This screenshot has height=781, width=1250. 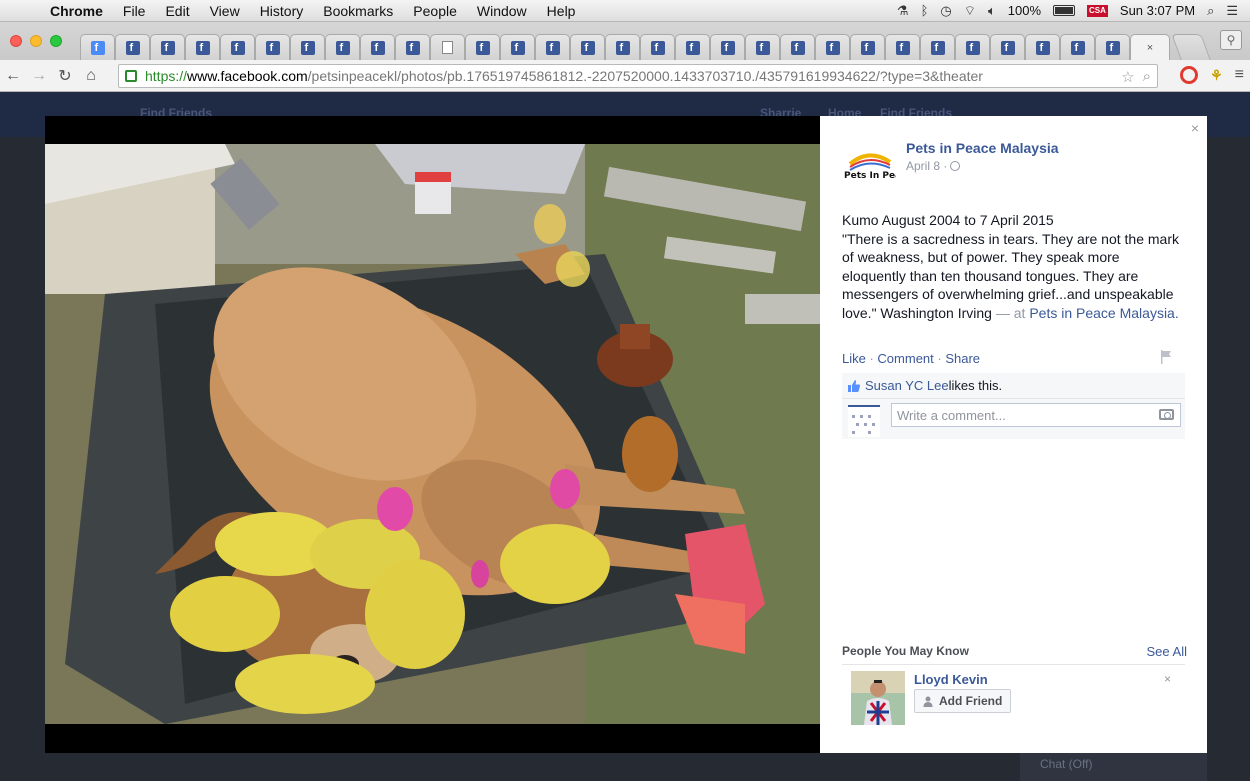 I want to click on suggested-friend-name: Lloyd Kevin, so click(x=951, y=679).